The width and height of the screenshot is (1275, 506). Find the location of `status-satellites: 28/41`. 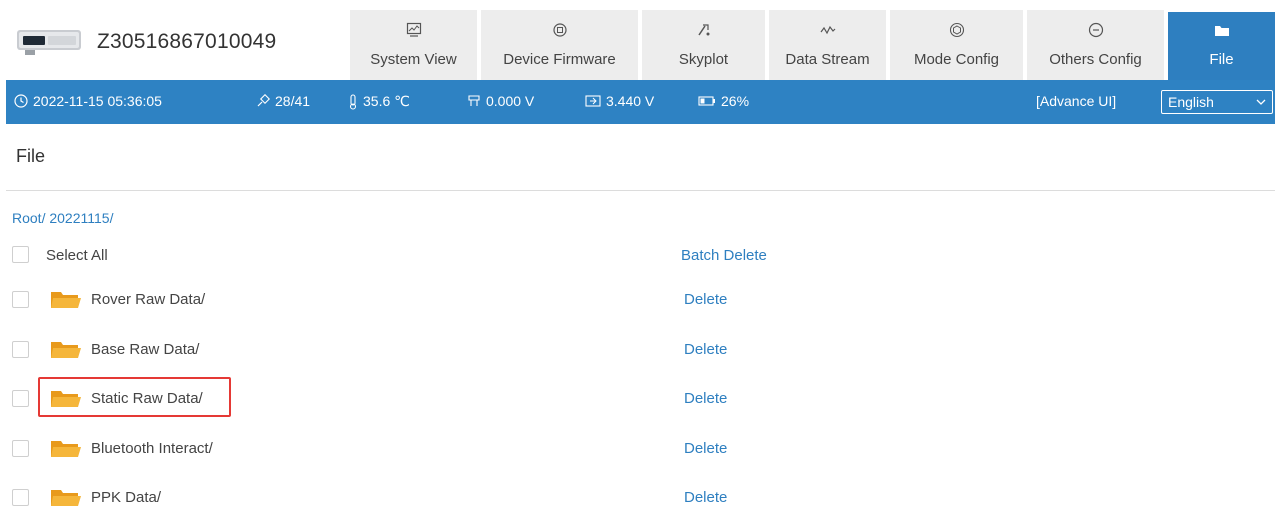

status-satellites: 28/41 is located at coordinates (283, 101).